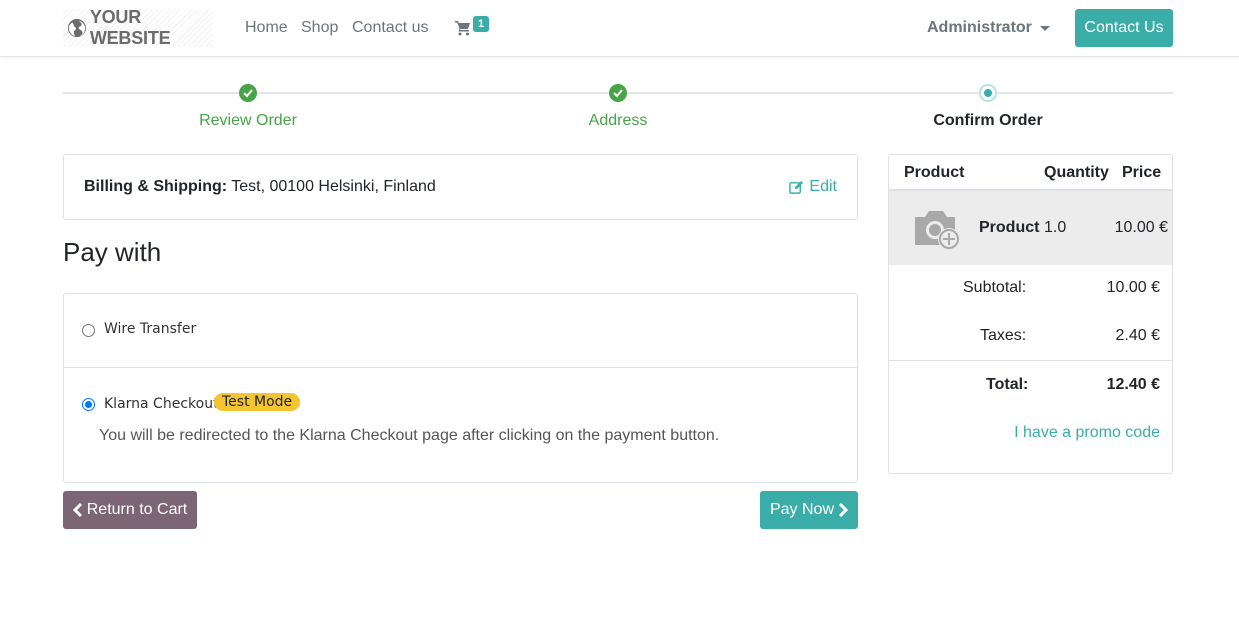 Image resolution: width=1239 pixels, height=617 pixels. What do you see at coordinates (1087, 433) in the screenshot?
I see `promo-code-link: I have a promo code` at bounding box center [1087, 433].